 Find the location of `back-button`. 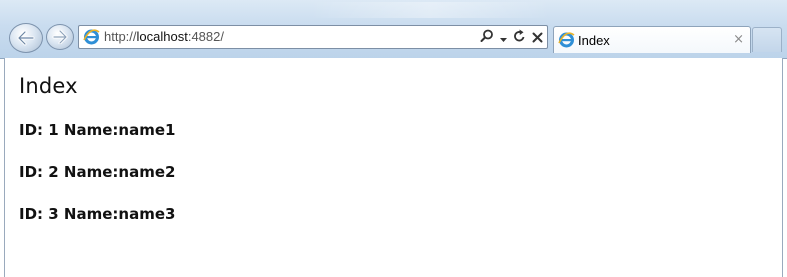

back-button is located at coordinates (26, 38).